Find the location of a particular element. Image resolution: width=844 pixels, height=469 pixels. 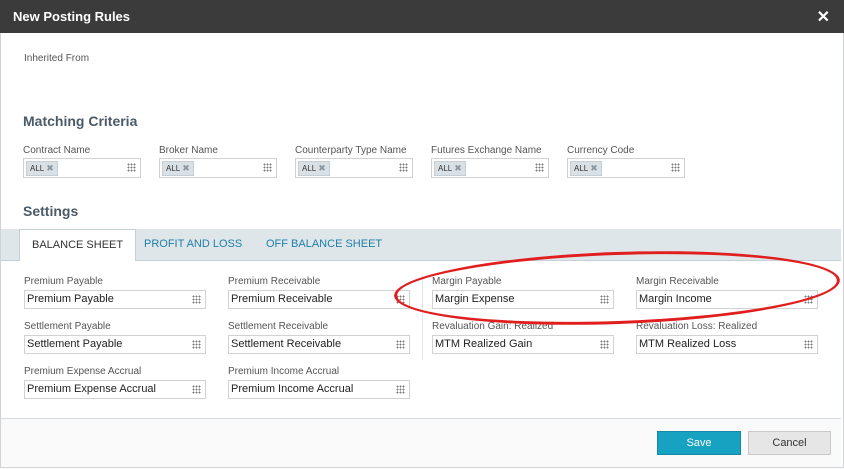

futures-exchange-name-field: Futures Exchange Name ALL ✖ is located at coordinates (490, 161).